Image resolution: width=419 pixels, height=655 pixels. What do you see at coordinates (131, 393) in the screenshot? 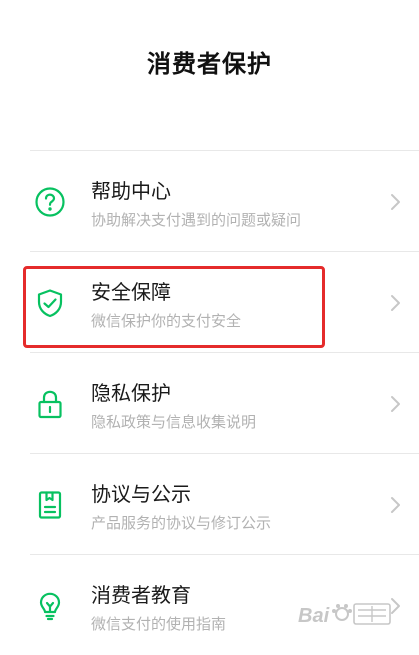
I see `menu-item-title: 隐私保护` at bounding box center [131, 393].